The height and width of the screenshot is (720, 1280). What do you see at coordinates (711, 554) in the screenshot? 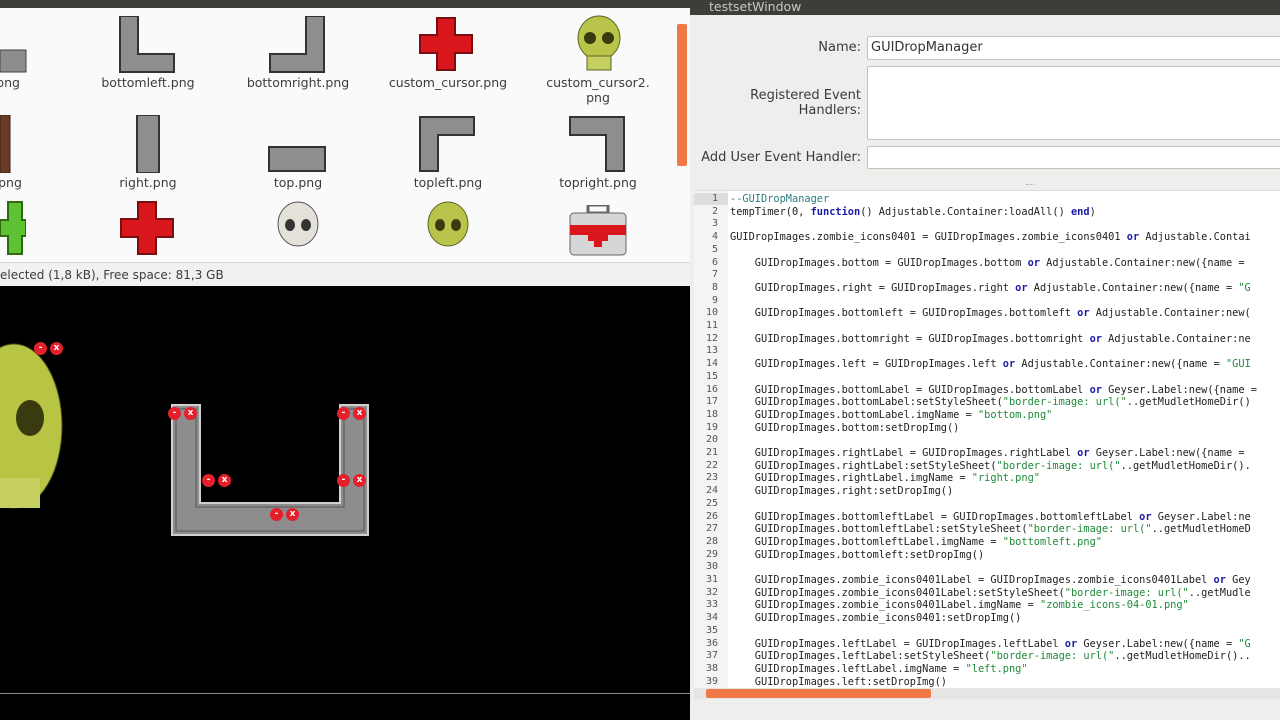
I see `line-number: 29` at bounding box center [711, 554].